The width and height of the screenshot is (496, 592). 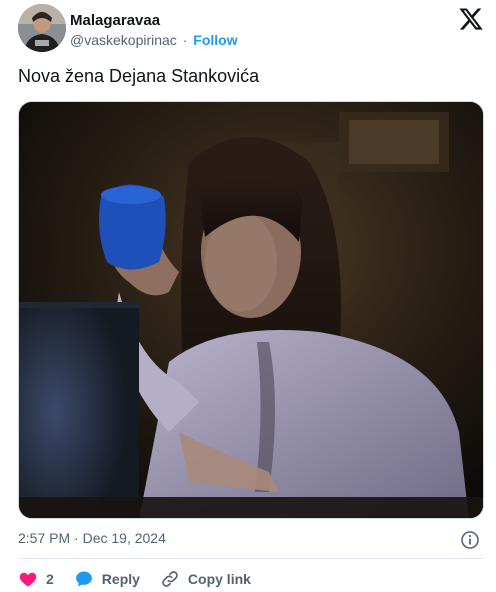 What do you see at coordinates (251, 558) in the screenshot?
I see `divider` at bounding box center [251, 558].